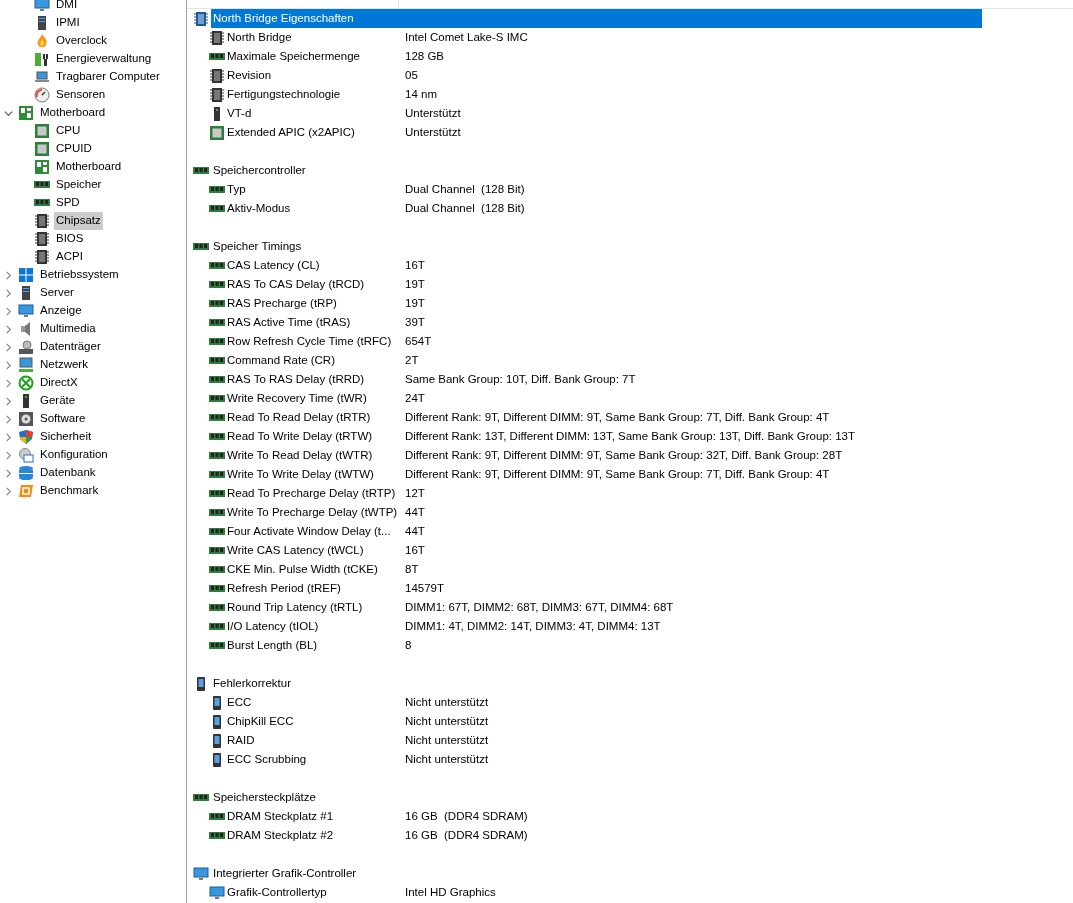  What do you see at coordinates (69, 257) in the screenshot?
I see `tree-item: ACPI` at bounding box center [69, 257].